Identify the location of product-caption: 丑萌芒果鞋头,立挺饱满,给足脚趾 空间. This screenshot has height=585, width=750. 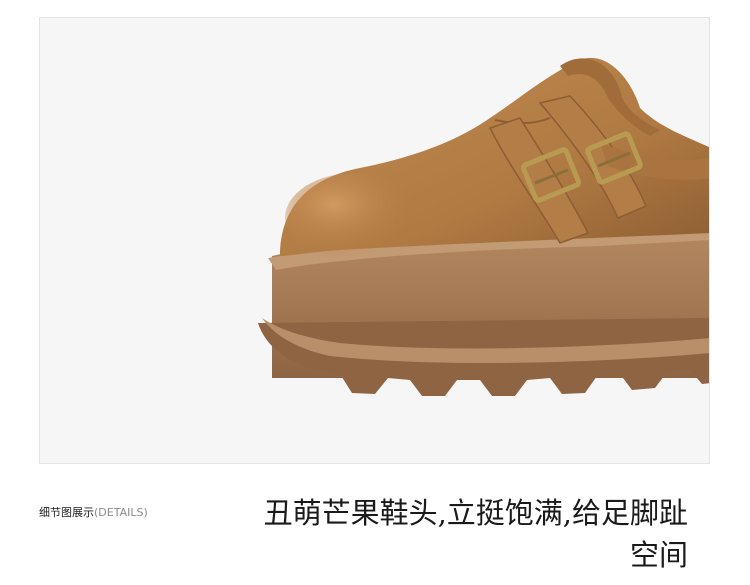
(453, 534).